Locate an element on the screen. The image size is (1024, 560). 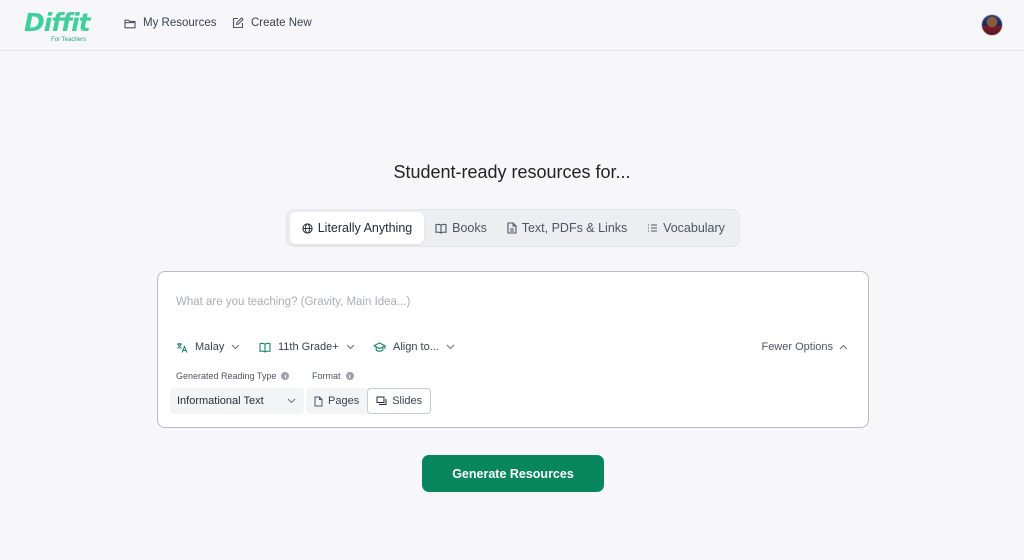
user-avatar is located at coordinates (992, 25).